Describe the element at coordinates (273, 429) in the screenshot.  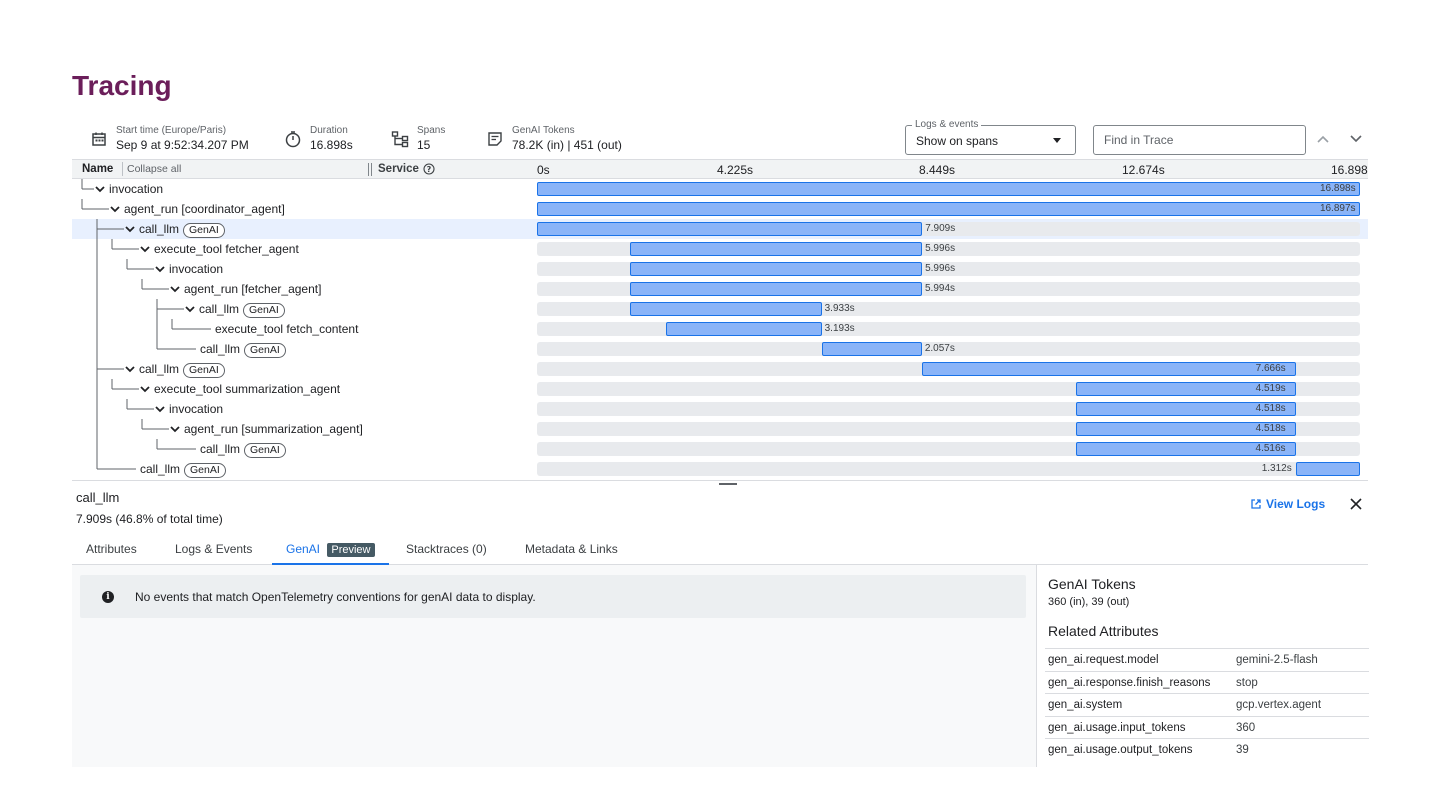
I see `span-name: agent_run [summarization_agent]` at that location.